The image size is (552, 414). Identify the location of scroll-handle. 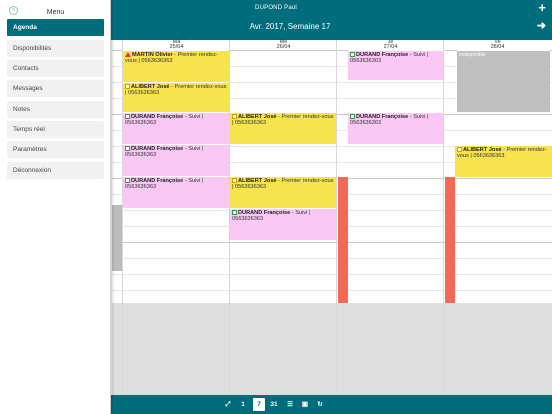
(117, 238).